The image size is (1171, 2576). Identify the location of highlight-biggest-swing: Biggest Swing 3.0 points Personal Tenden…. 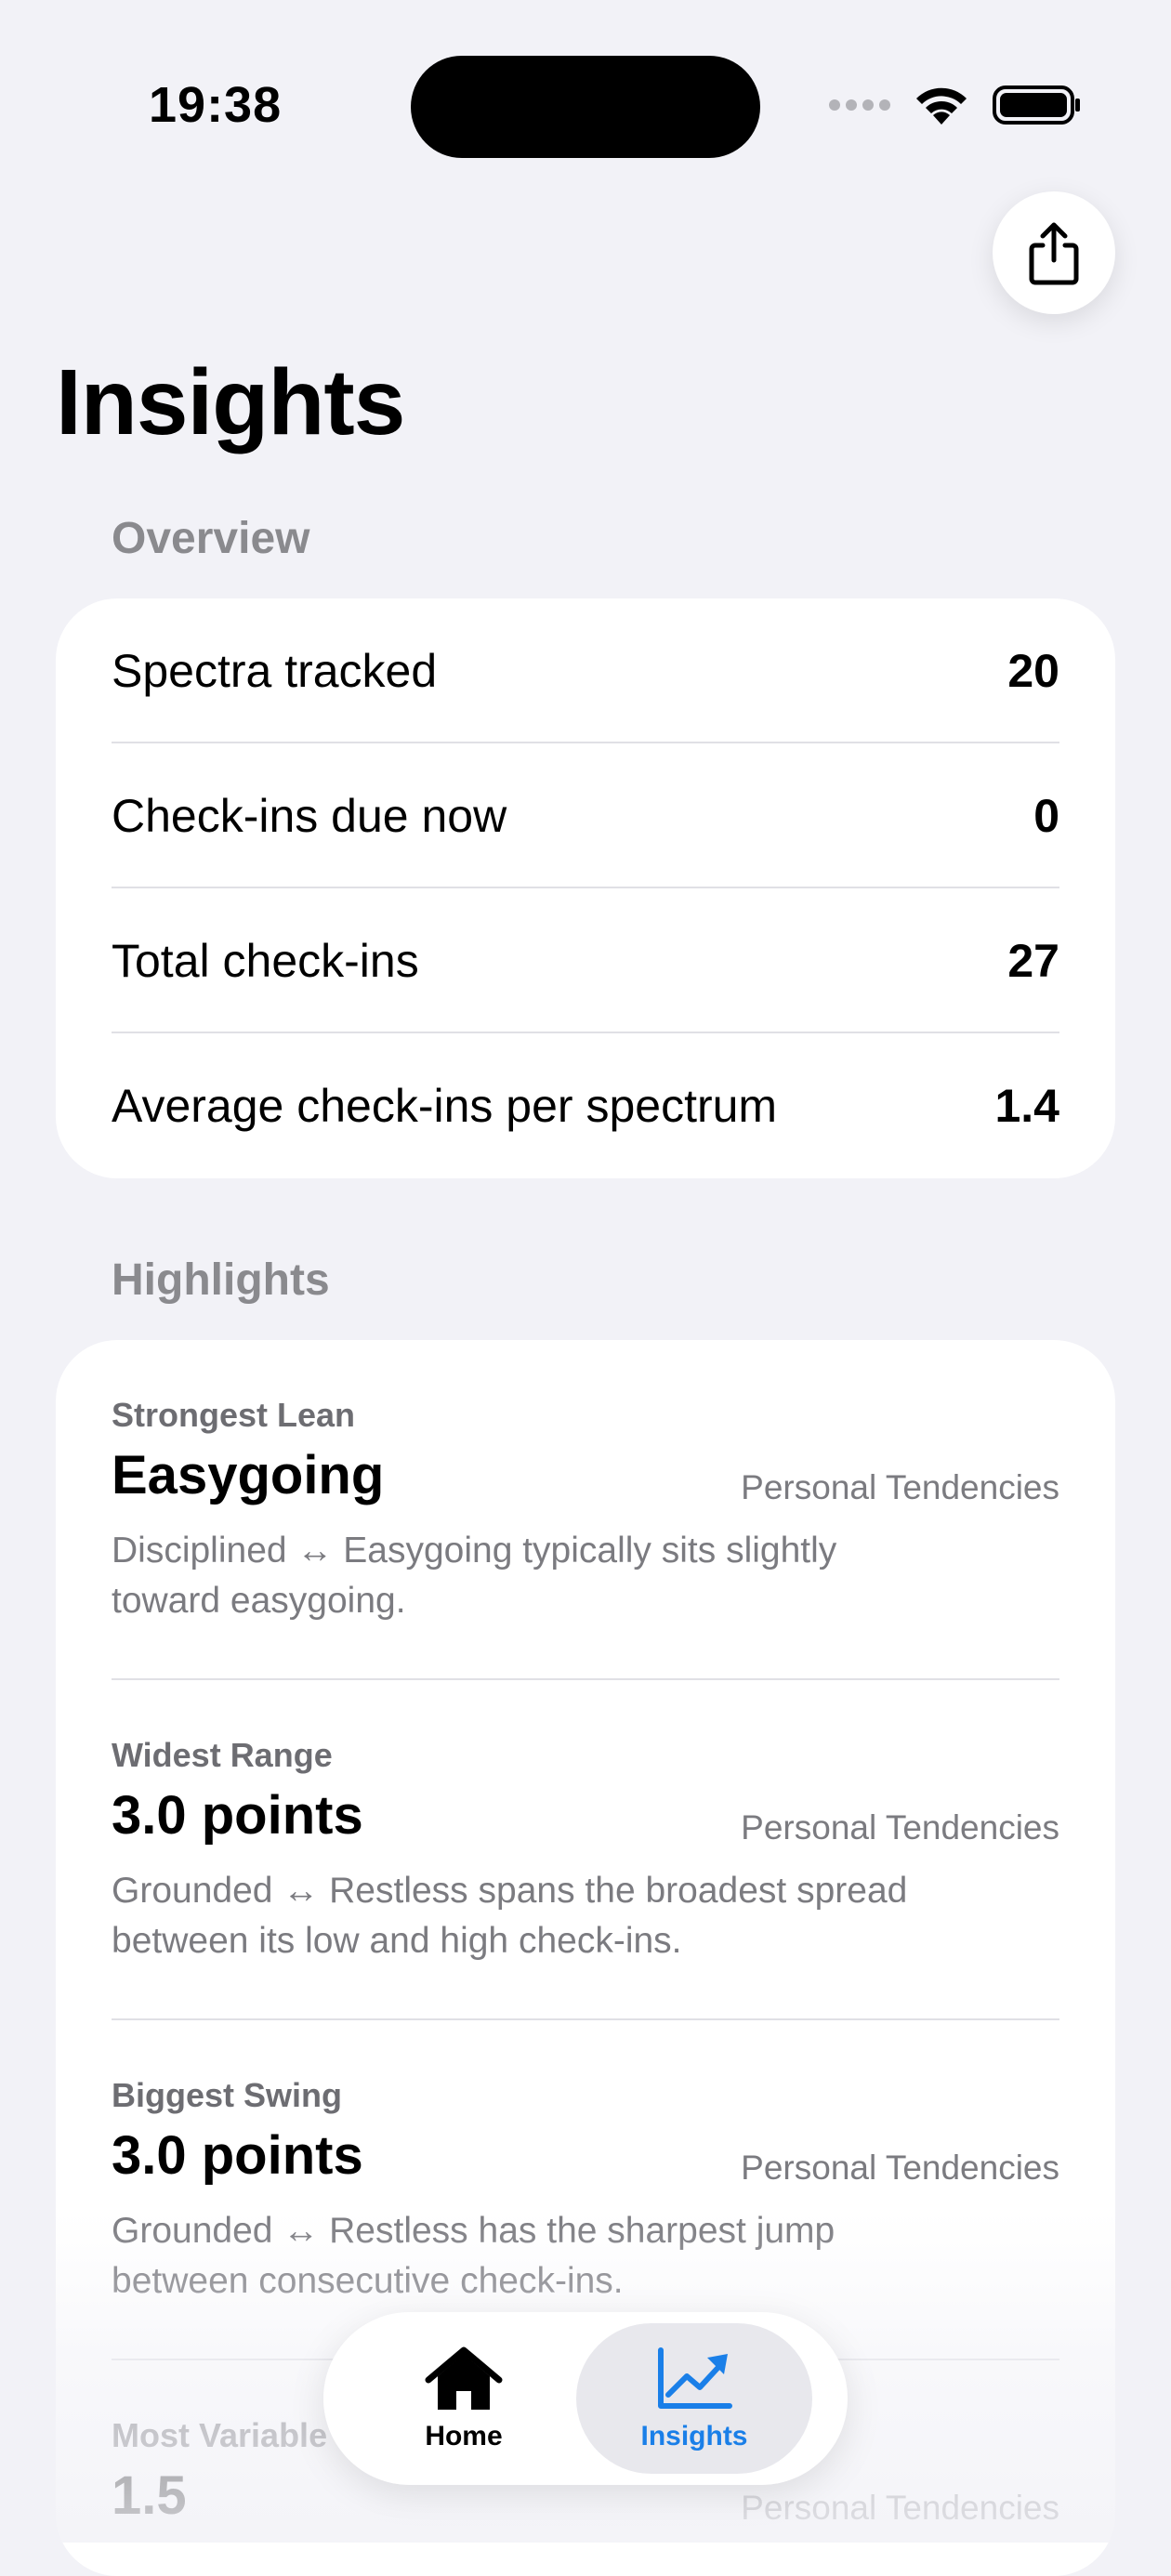
(586, 2190).